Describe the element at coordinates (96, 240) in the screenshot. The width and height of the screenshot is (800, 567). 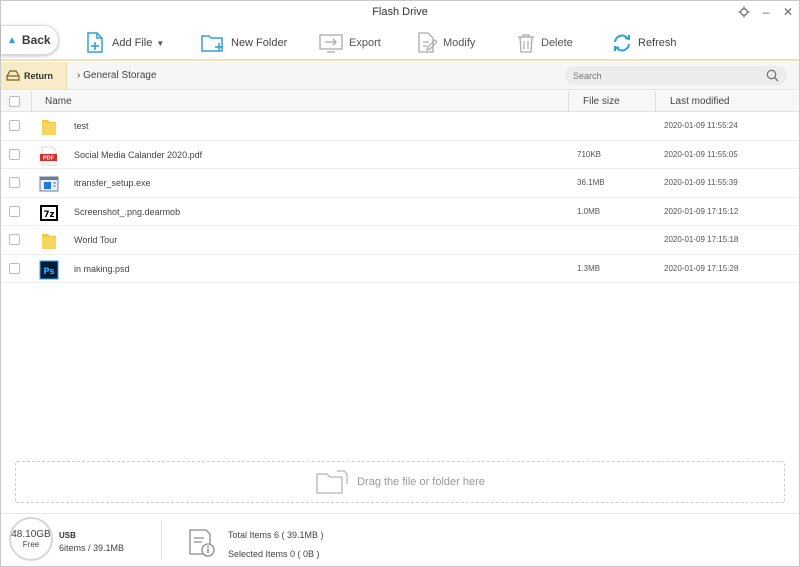
I see `file-name: World Tour` at that location.